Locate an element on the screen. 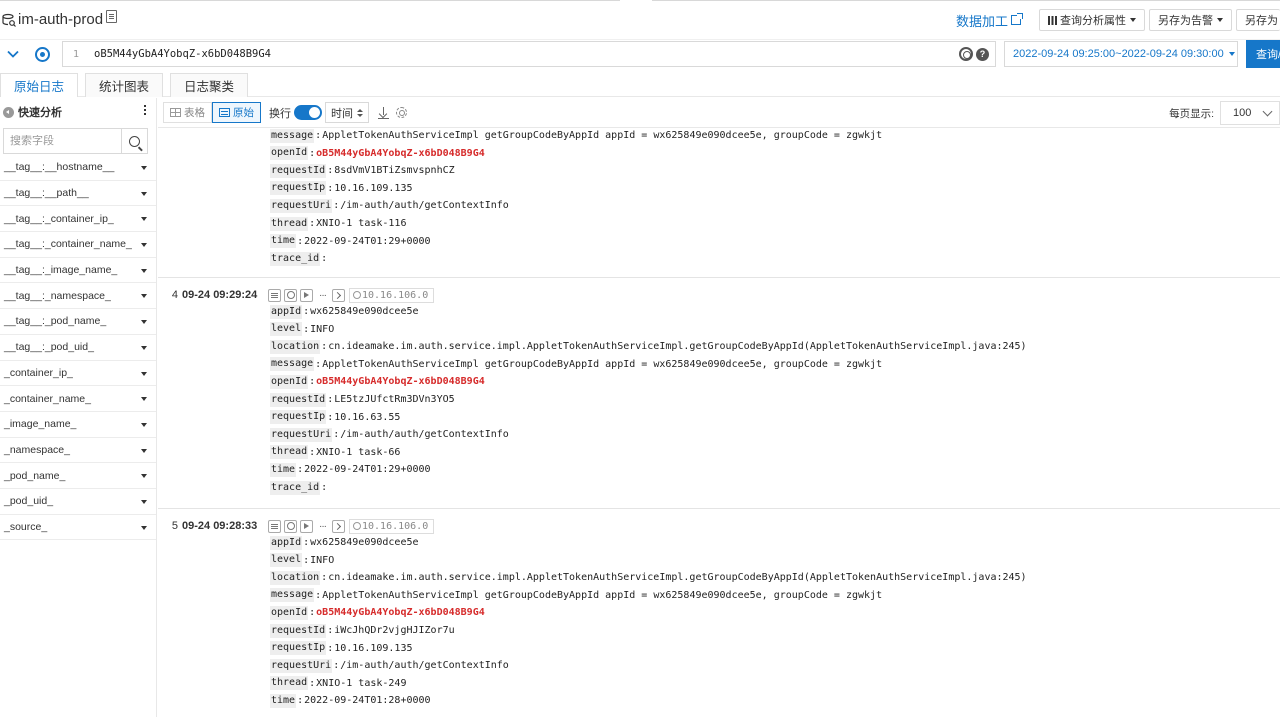  help-icon: ? is located at coordinates (982, 54).